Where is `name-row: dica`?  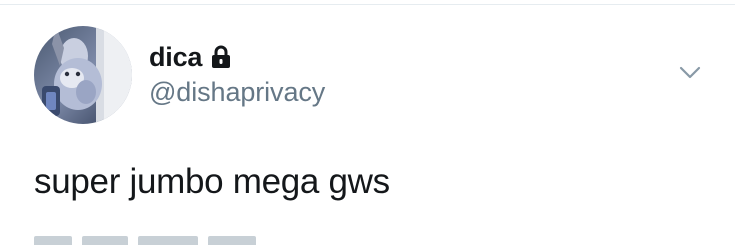
name-row: dica is located at coordinates (190, 57).